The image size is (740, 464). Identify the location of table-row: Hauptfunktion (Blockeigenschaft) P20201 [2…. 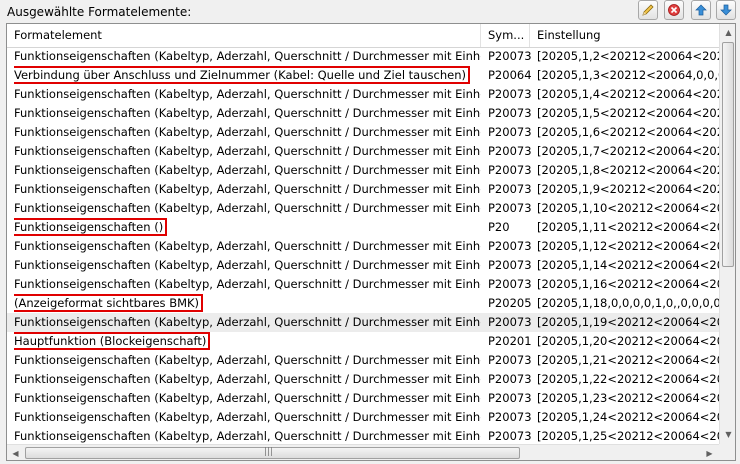
(363, 341).